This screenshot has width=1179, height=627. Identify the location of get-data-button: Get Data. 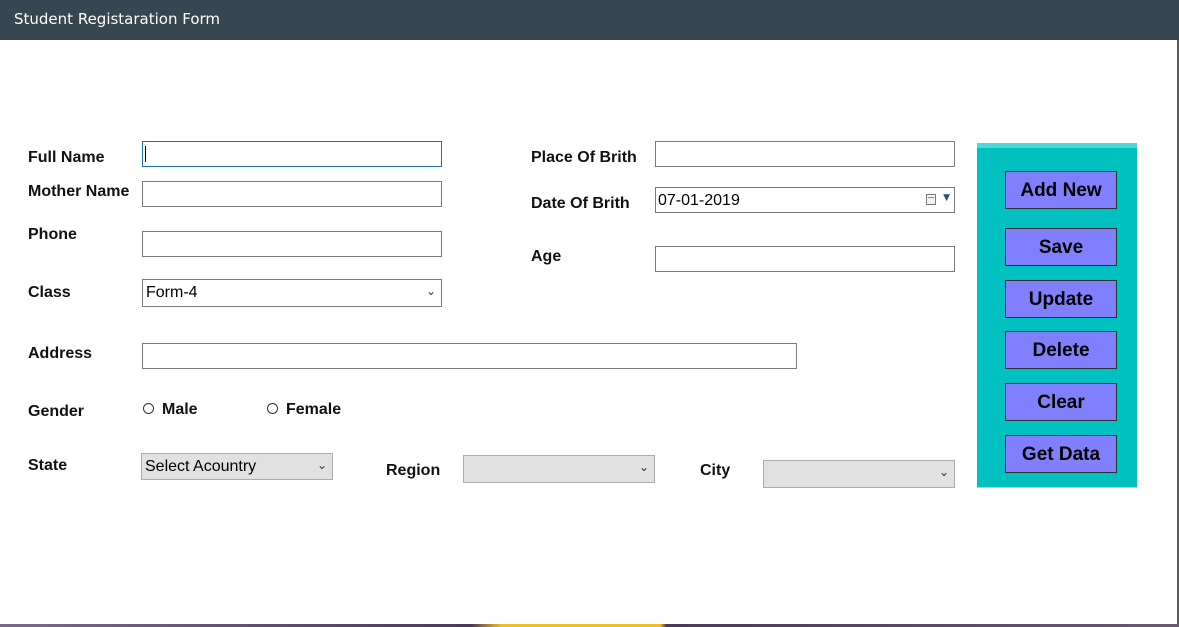
(1061, 454).